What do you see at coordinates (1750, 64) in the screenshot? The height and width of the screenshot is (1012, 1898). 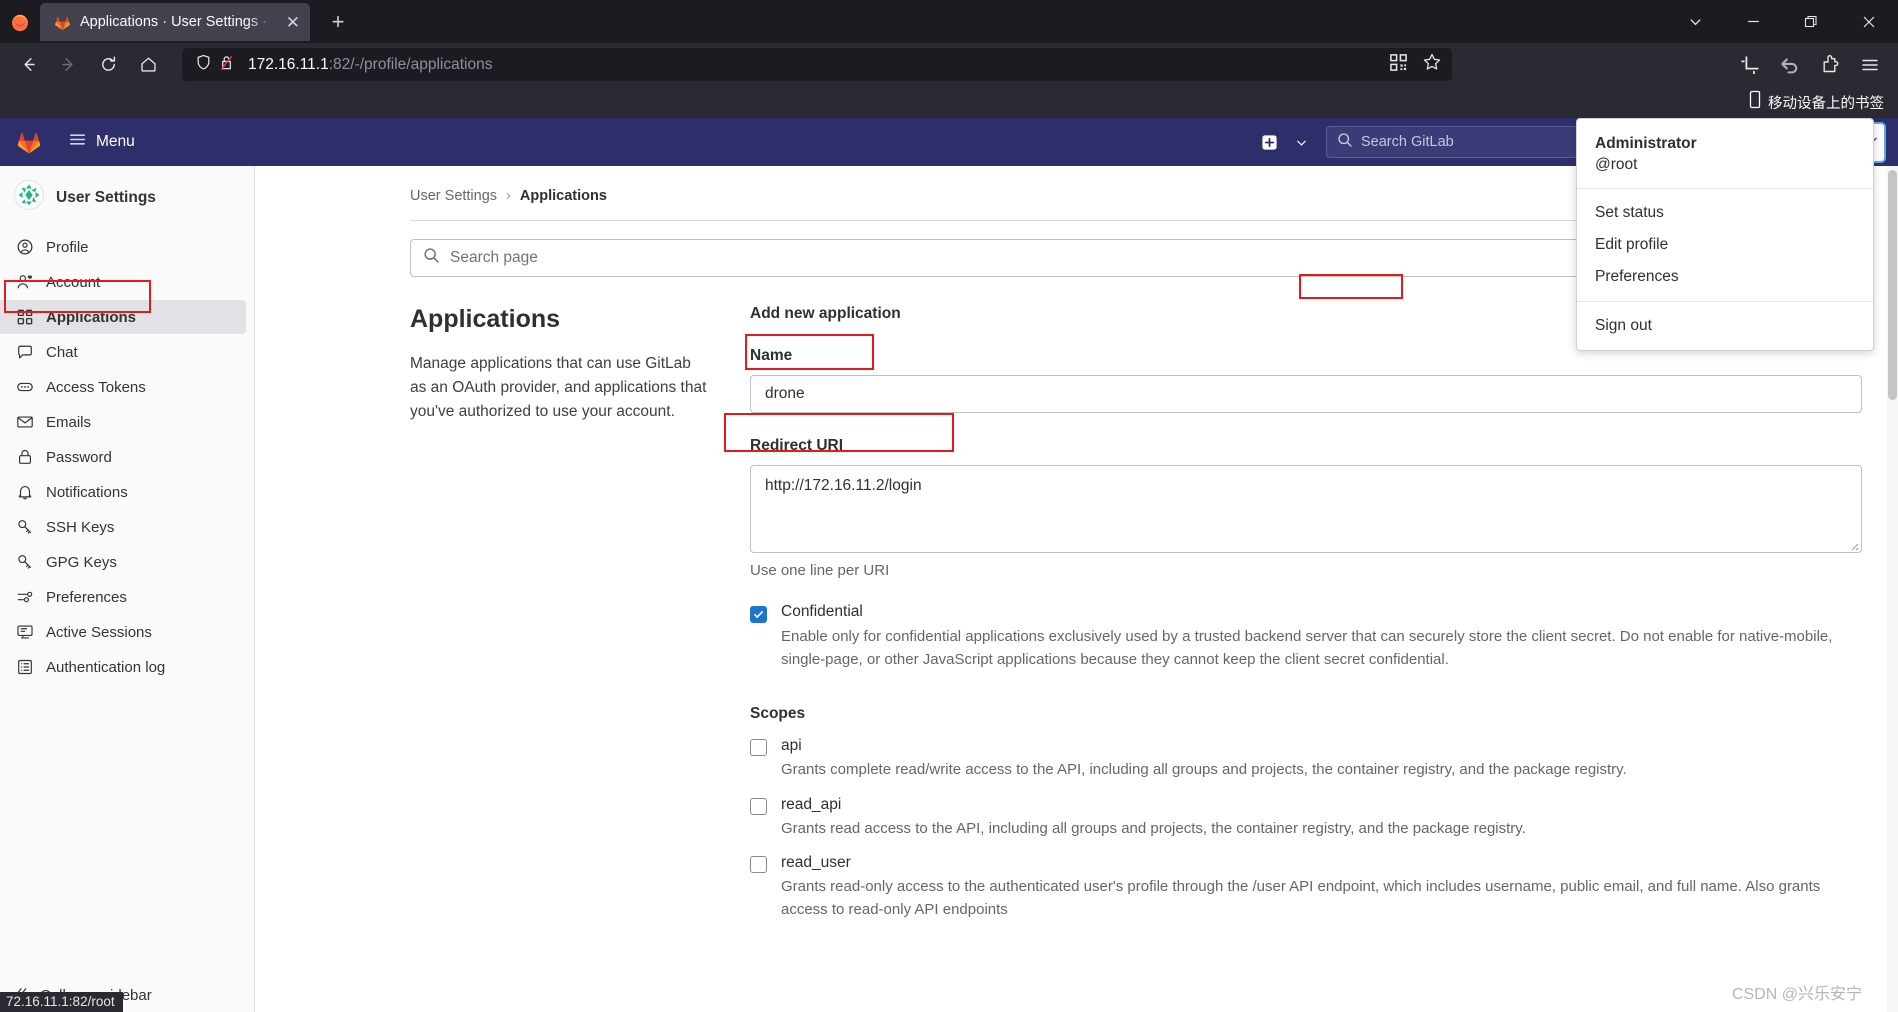 I see `screenshot-icon` at bounding box center [1750, 64].